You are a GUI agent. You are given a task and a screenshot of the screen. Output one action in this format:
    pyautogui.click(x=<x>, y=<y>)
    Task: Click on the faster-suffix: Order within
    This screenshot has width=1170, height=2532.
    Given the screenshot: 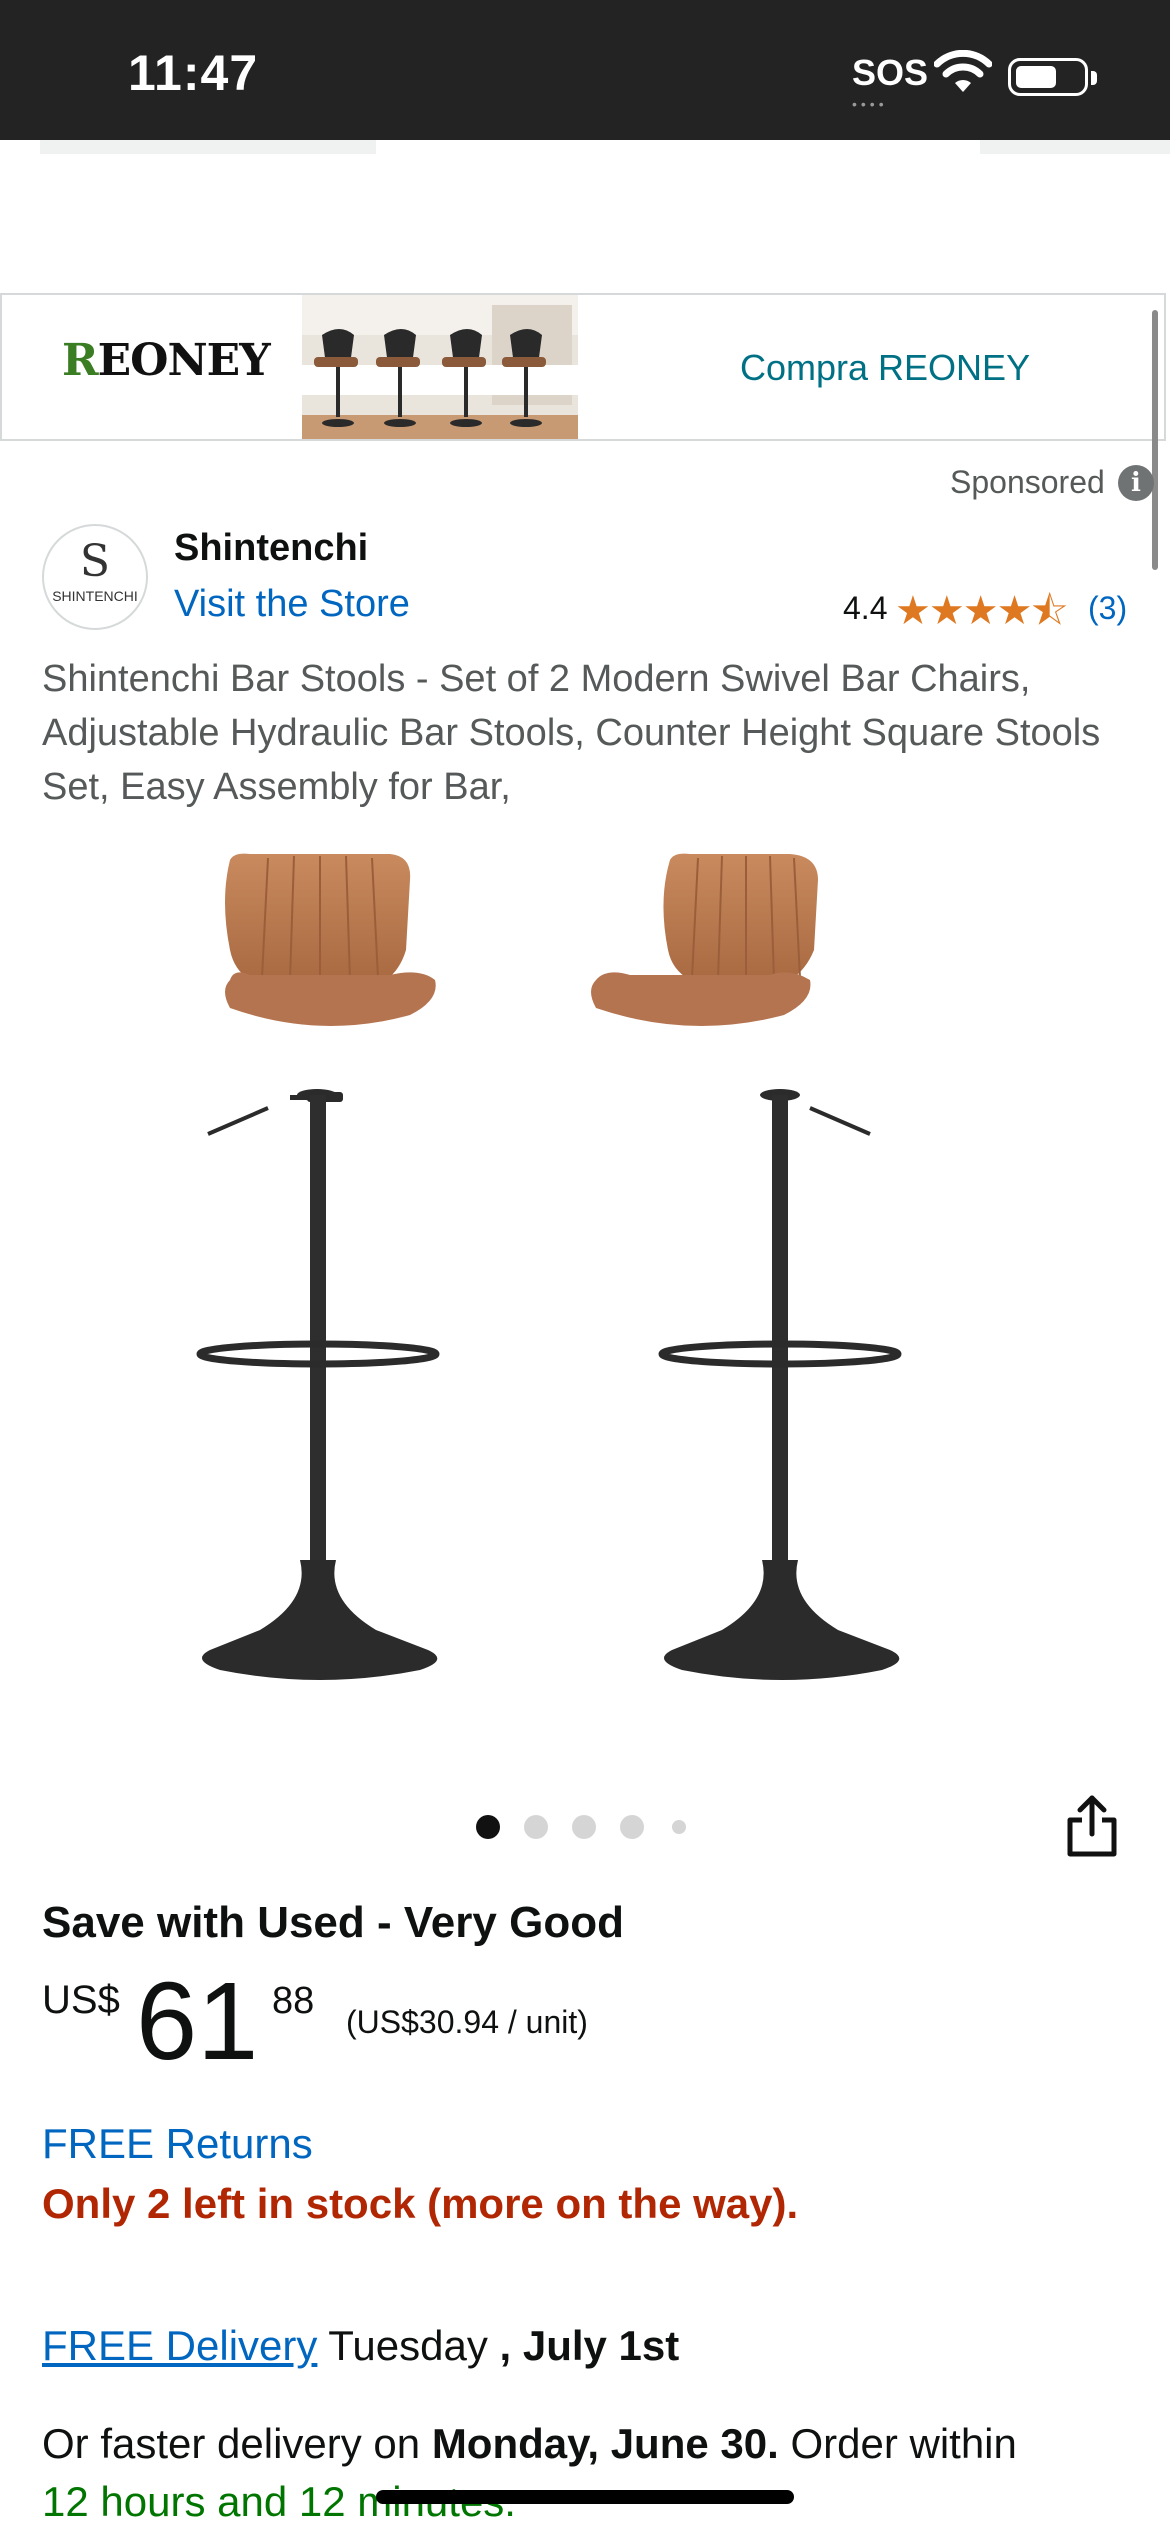 What is the action you would take?
    pyautogui.click(x=897, y=2443)
    